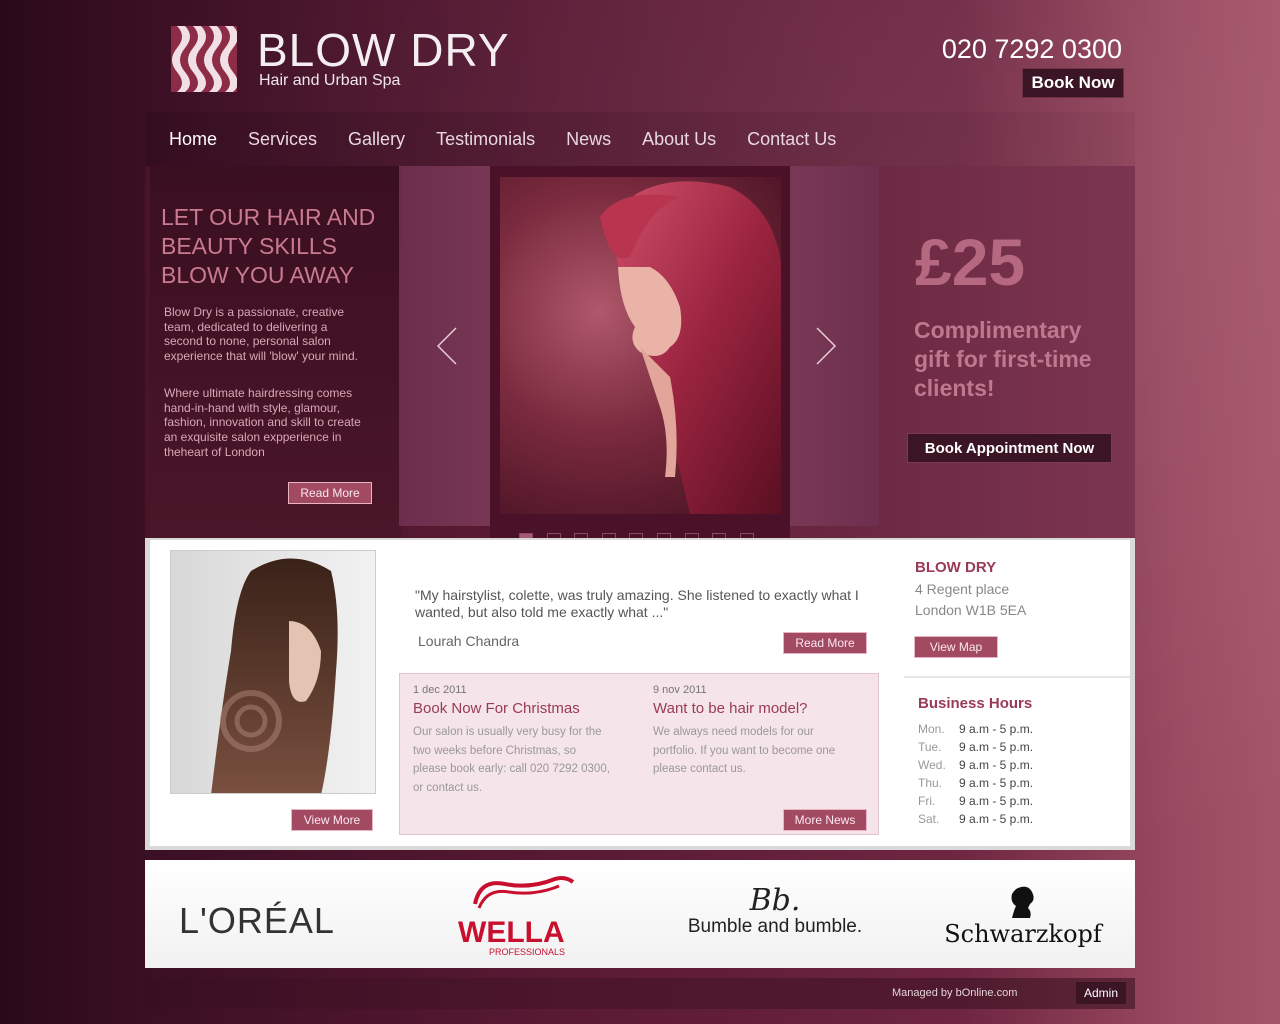  Describe the element at coordinates (775, 926) in the screenshot. I see `bumble-text: Bumble and bumble.` at that location.